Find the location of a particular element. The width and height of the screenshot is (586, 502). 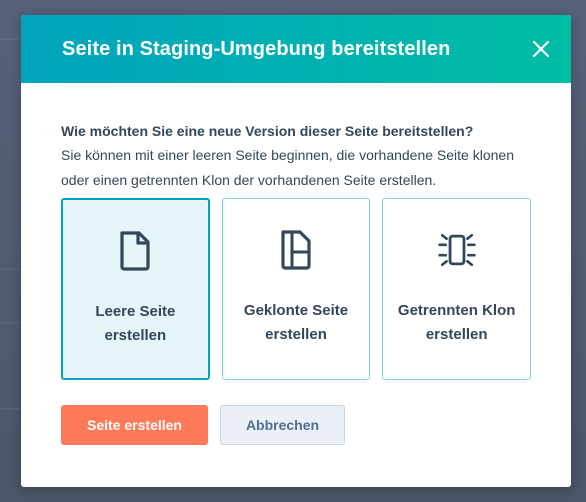

option-detached-clone: Getrennten Klon erstellen is located at coordinates (457, 289).